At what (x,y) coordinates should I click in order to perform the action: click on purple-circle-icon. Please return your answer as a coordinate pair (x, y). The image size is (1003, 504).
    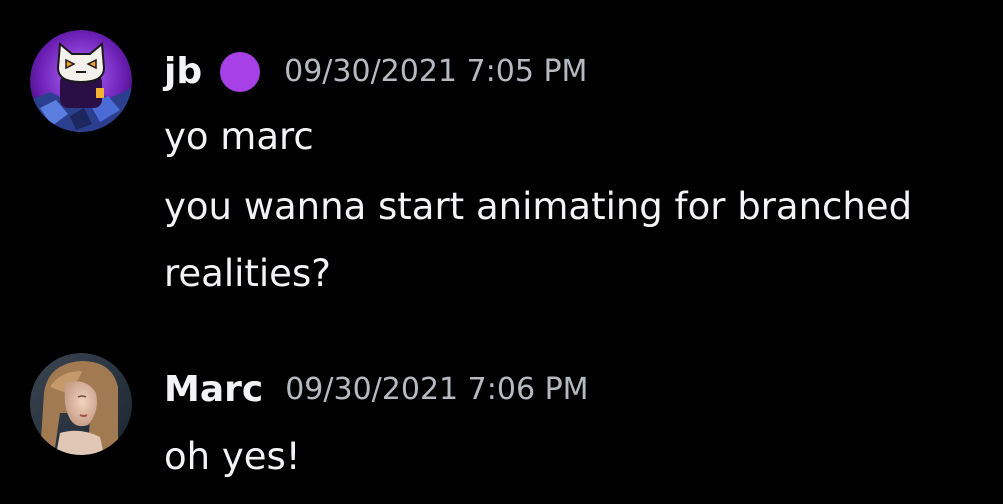
    Looking at the image, I should click on (240, 72).